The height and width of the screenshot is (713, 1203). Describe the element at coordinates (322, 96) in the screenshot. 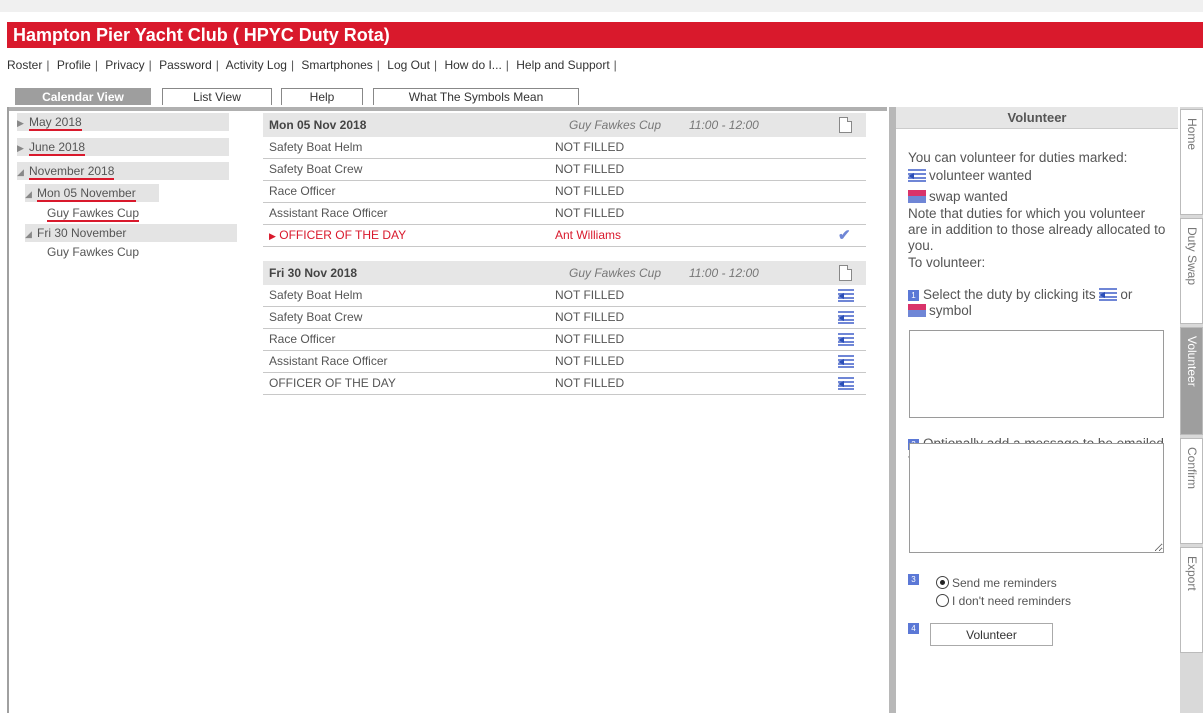

I see `tab-help: Help` at that location.